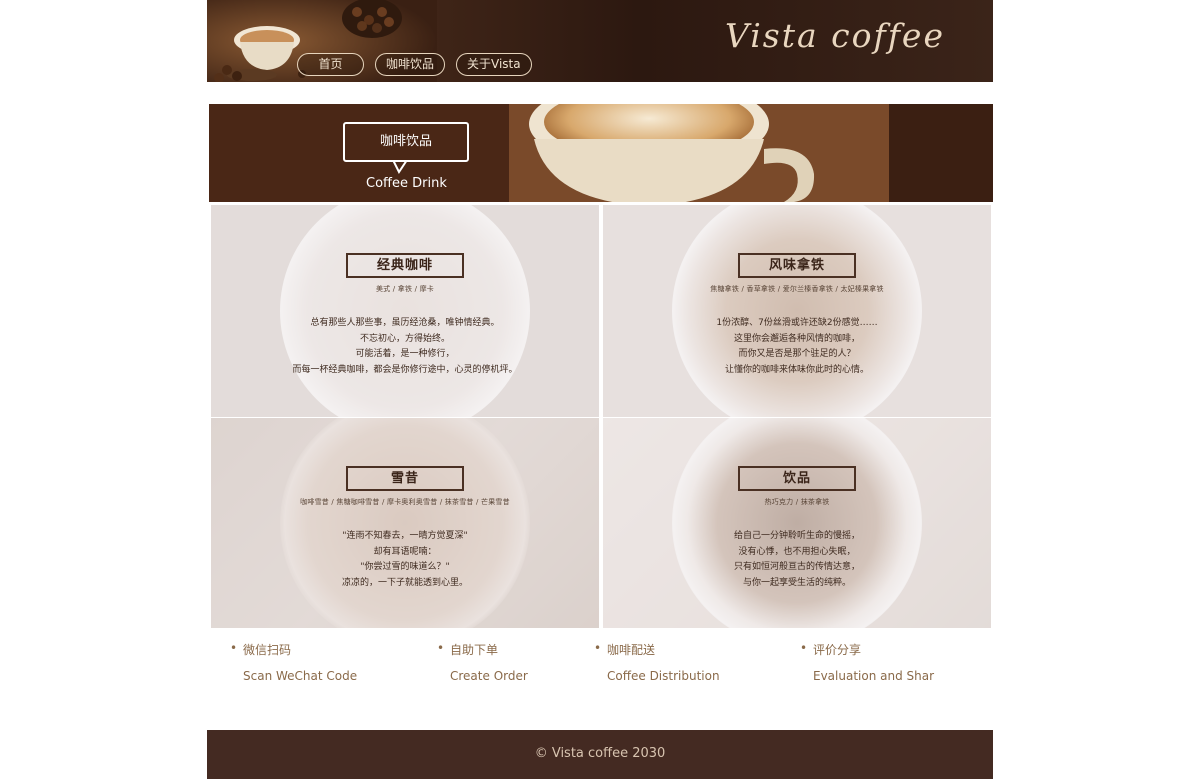 The height and width of the screenshot is (779, 1200). I want to click on card-title: 风味拿铁, so click(797, 265).